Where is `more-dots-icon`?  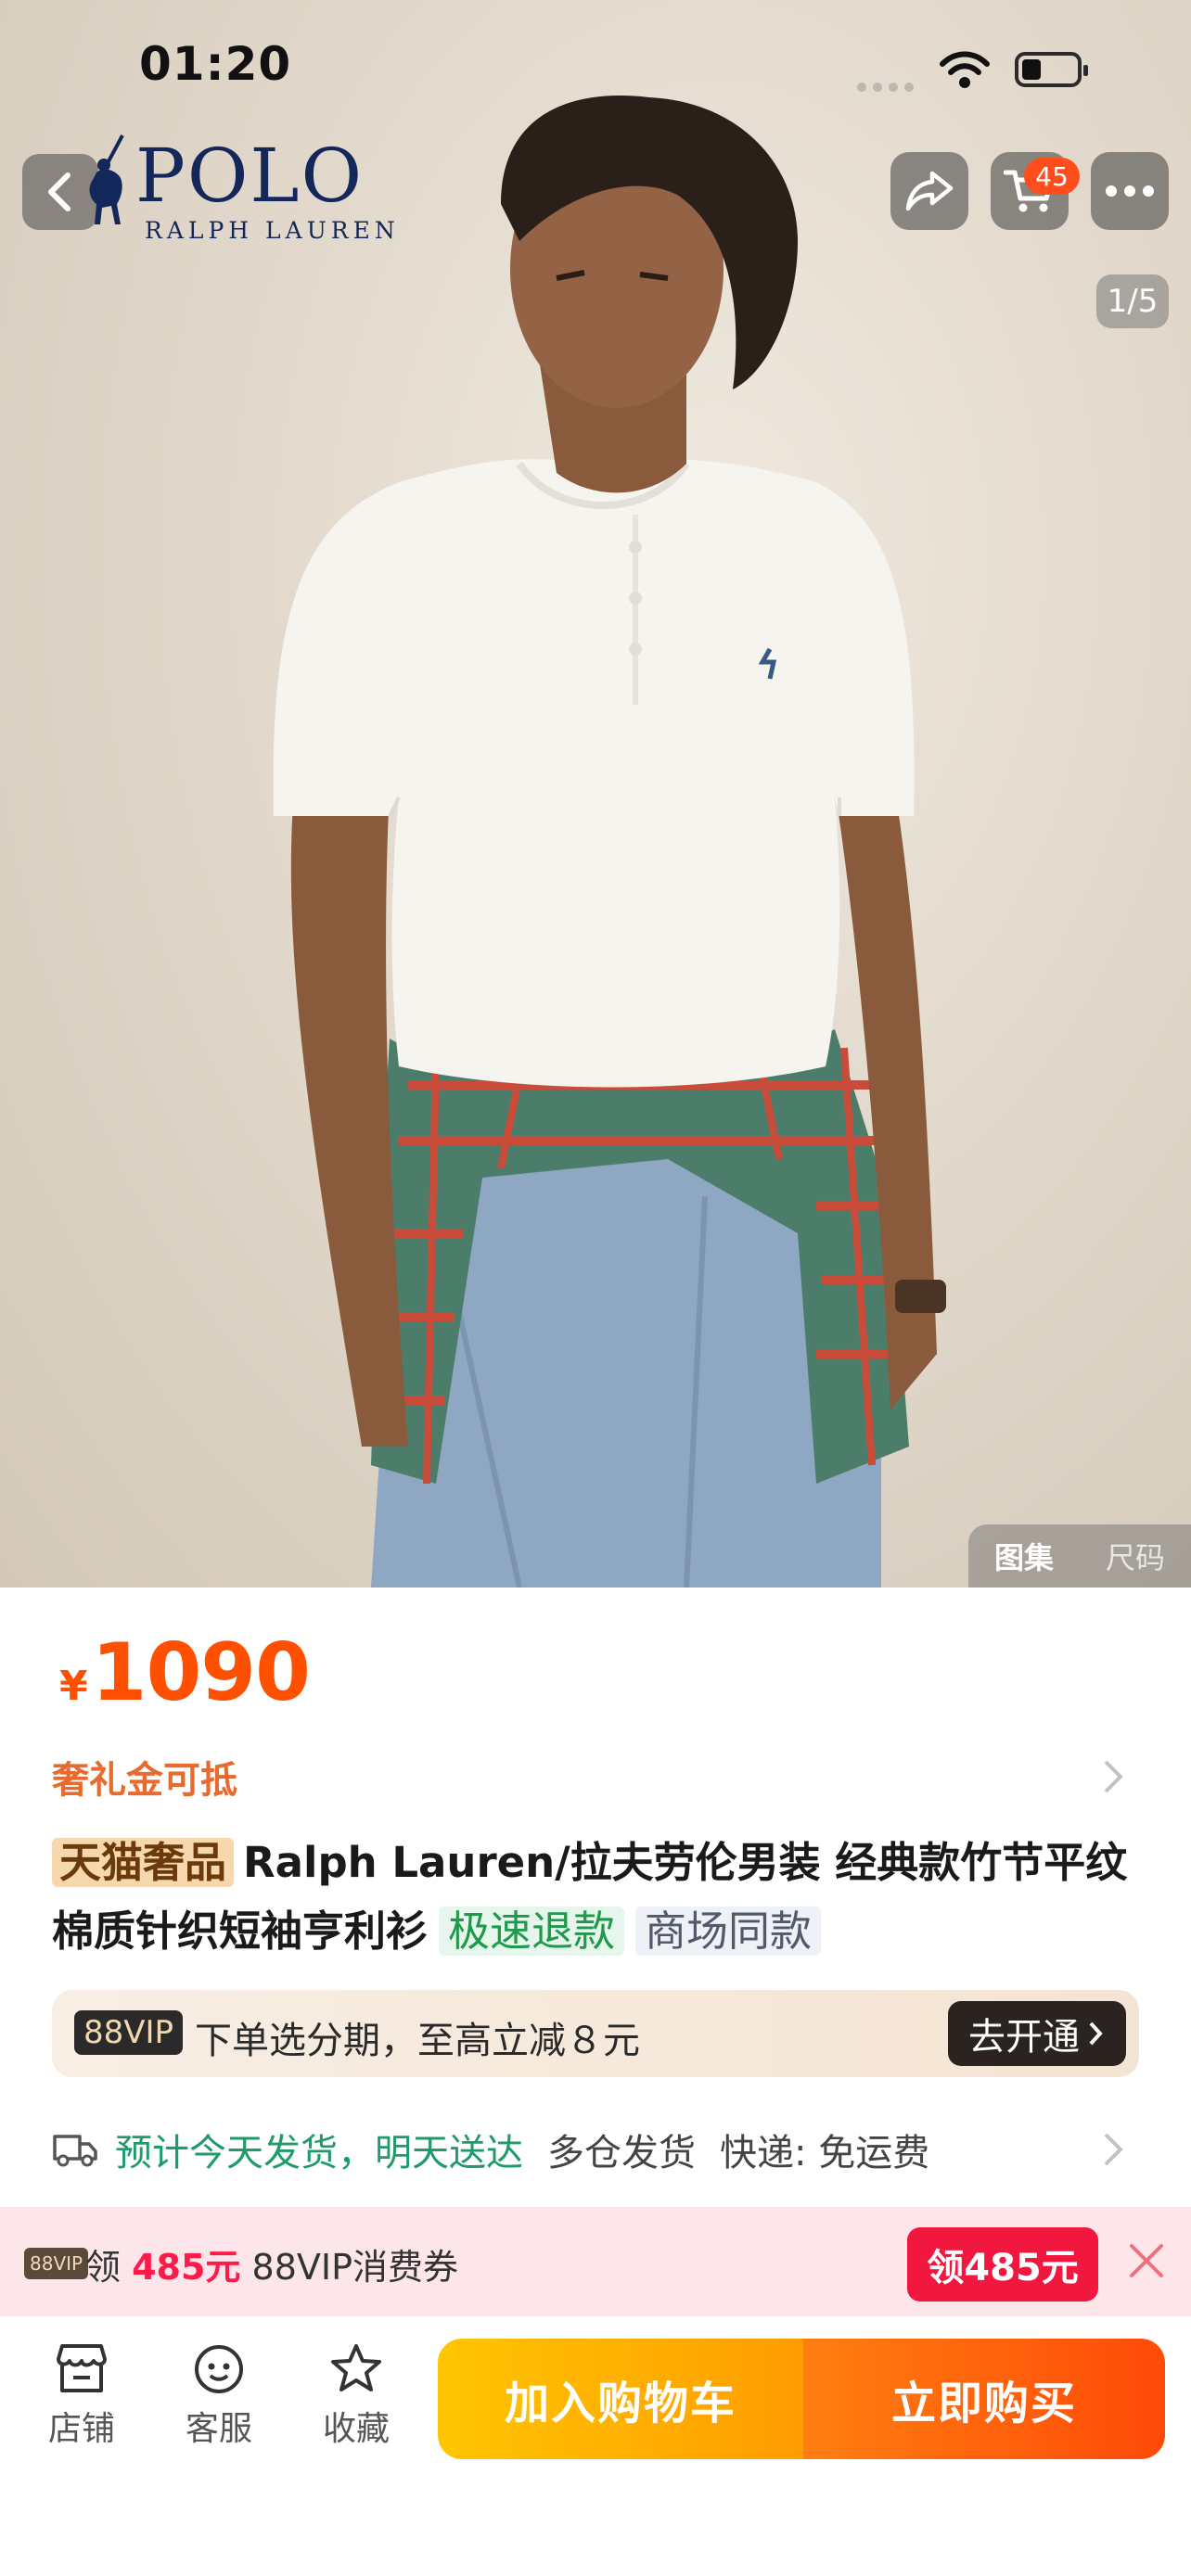
more-dots-icon is located at coordinates (1130, 191).